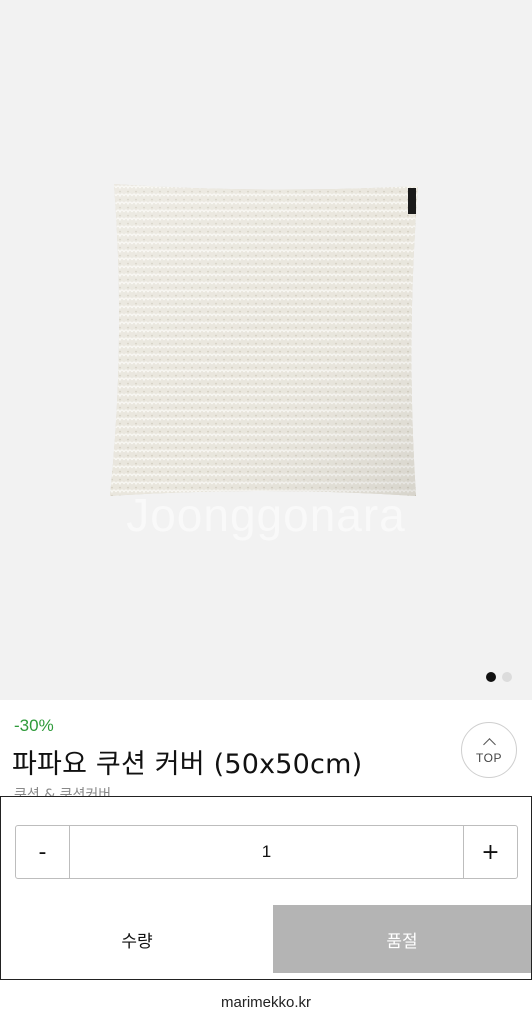  Describe the element at coordinates (34, 725) in the screenshot. I see `discount-badge: -30%` at that location.